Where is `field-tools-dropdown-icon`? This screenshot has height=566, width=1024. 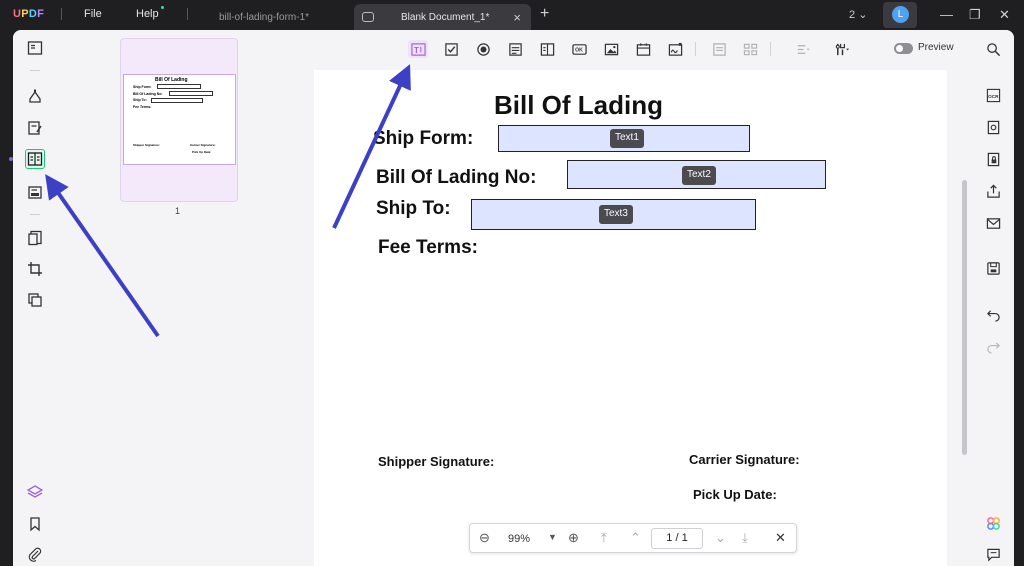
field-tools-dropdown-icon is located at coordinates (842, 49).